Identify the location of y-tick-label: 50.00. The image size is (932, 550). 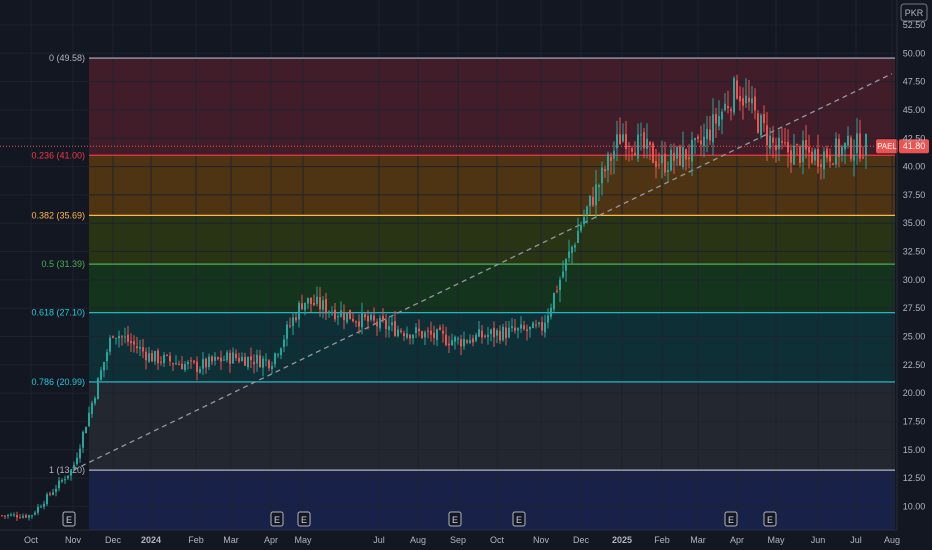
(914, 53).